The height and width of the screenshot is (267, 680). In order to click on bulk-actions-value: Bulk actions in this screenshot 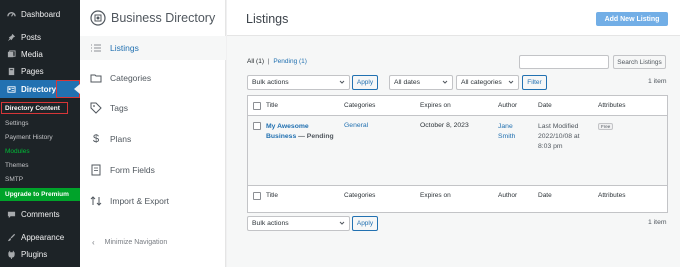, I will do `click(270, 82)`.